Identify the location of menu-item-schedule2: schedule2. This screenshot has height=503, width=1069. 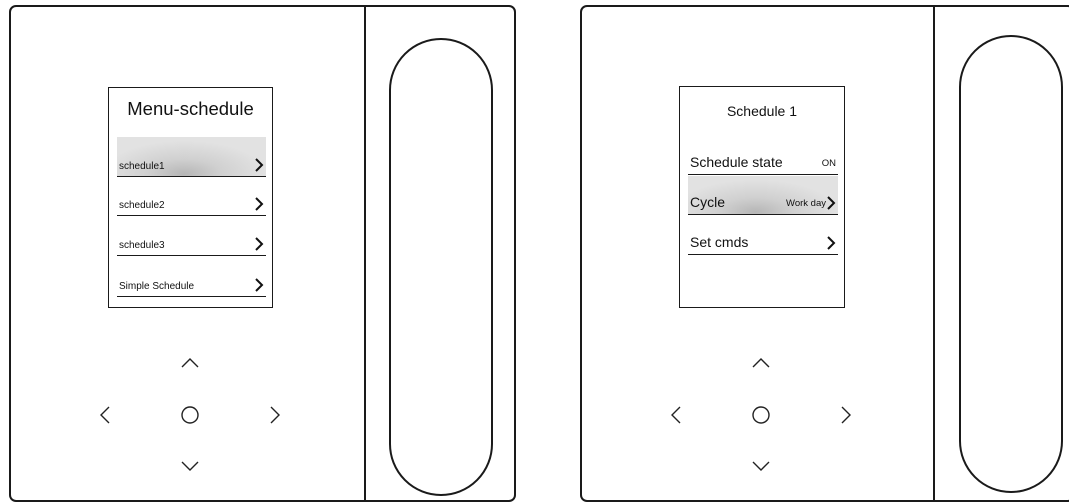
(191, 197).